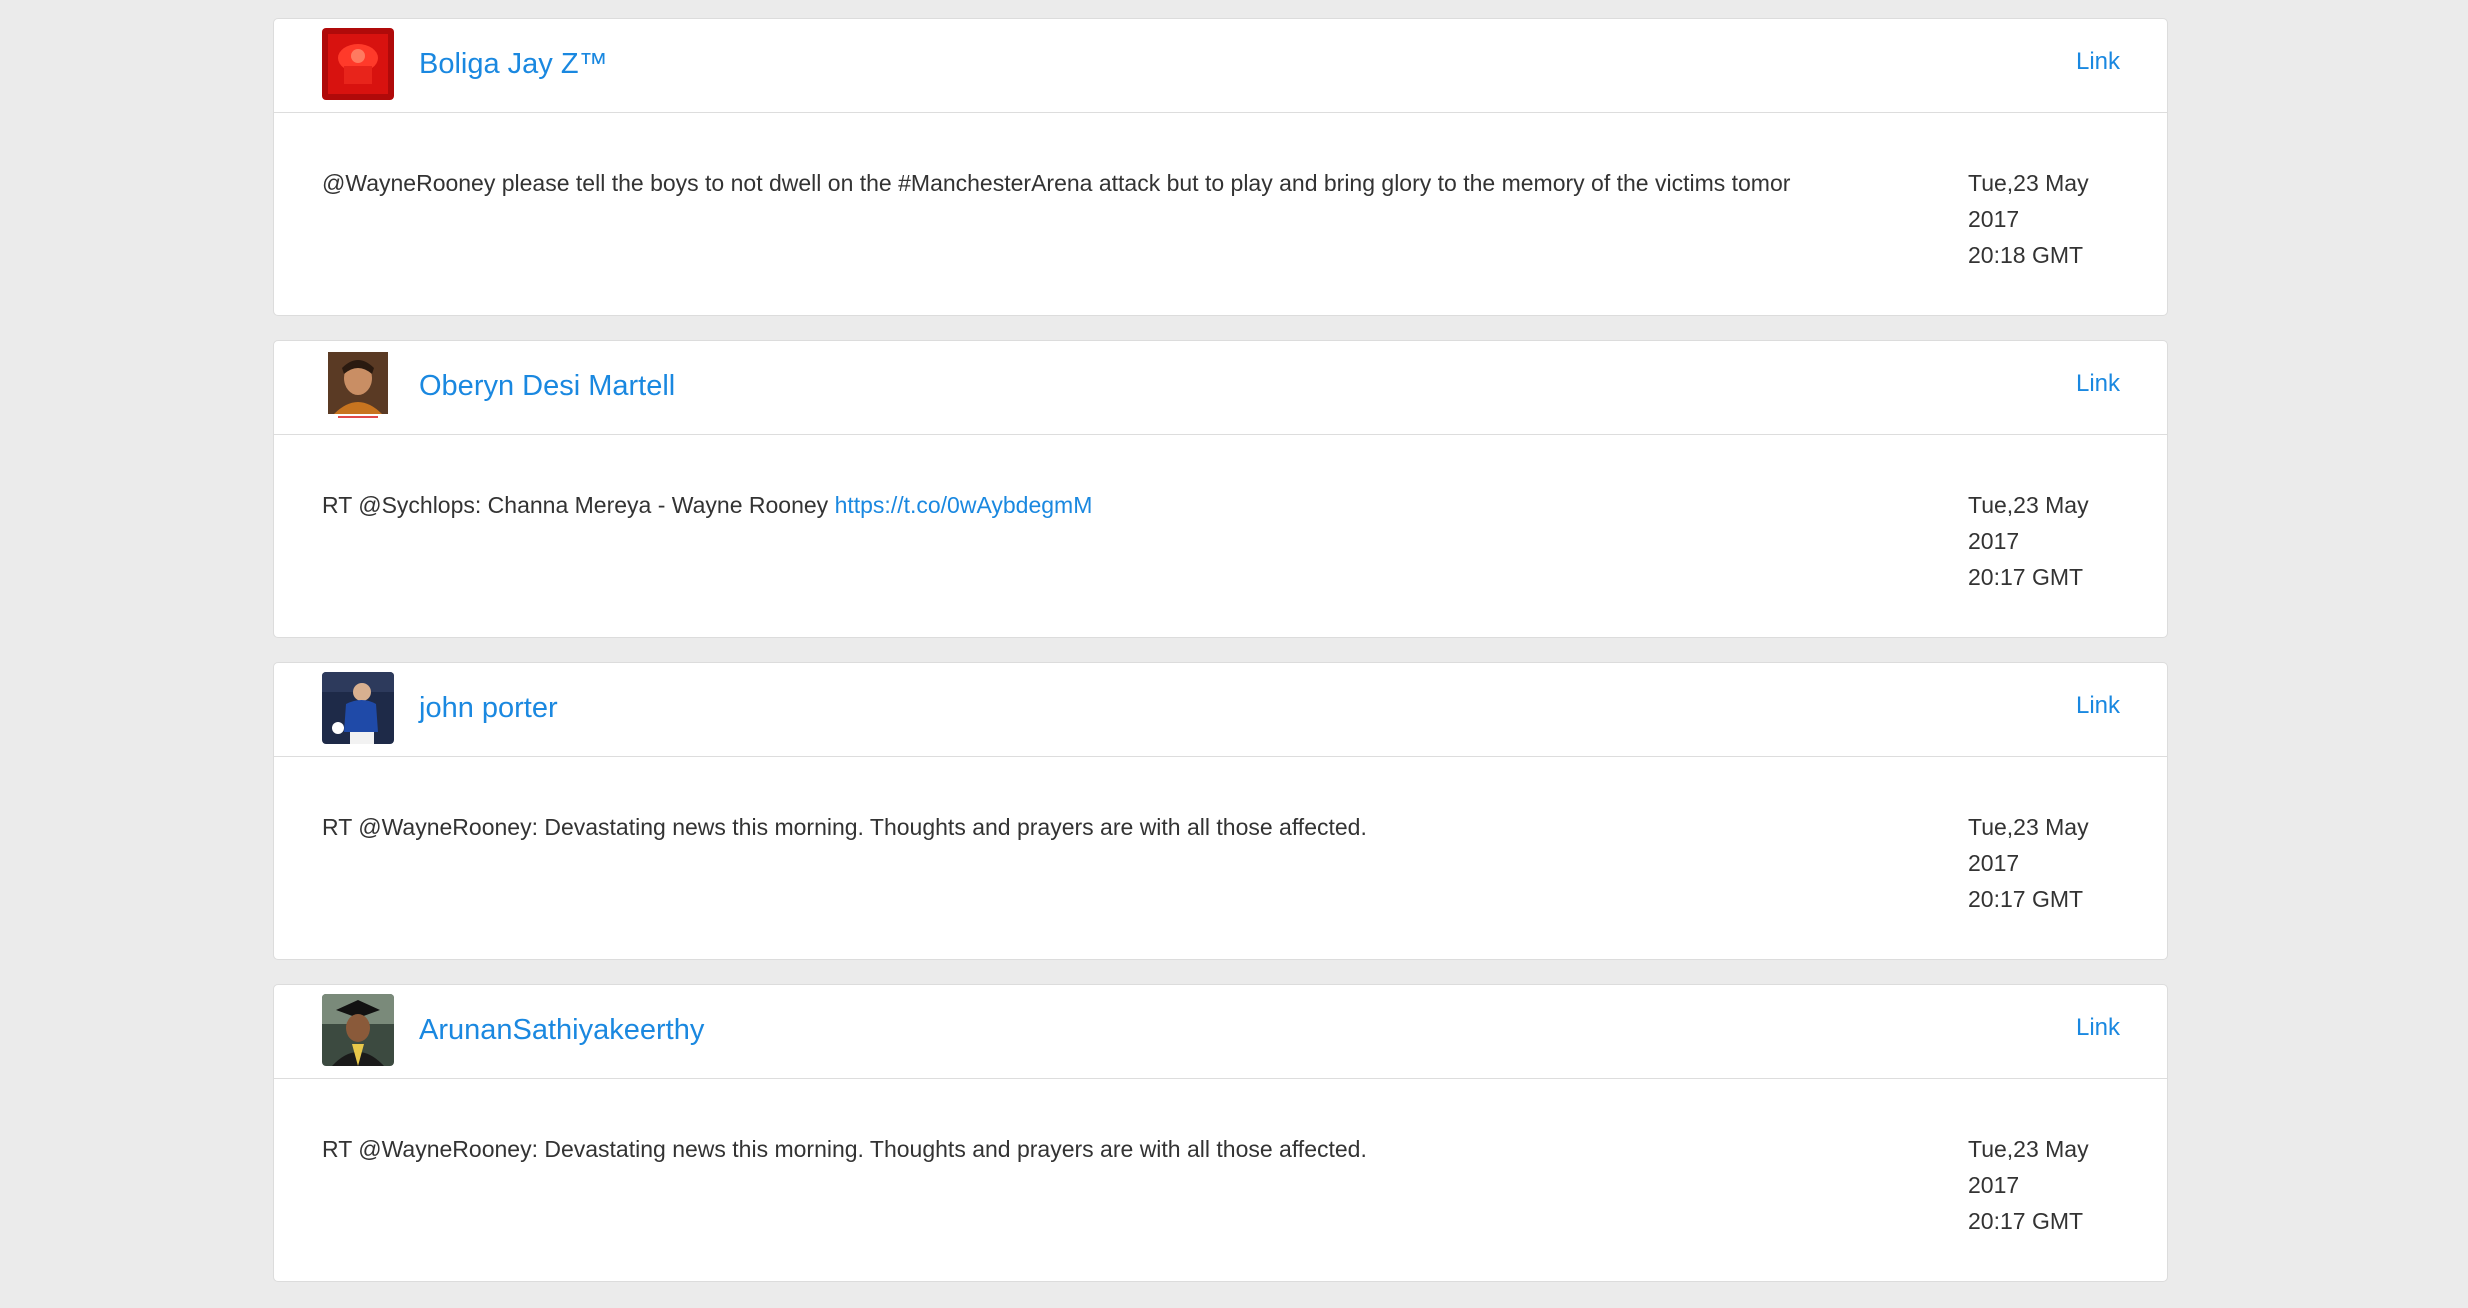 The width and height of the screenshot is (2468, 1308). Describe the element at coordinates (358, 64) in the screenshot. I see `red-avatar-icon` at that location.